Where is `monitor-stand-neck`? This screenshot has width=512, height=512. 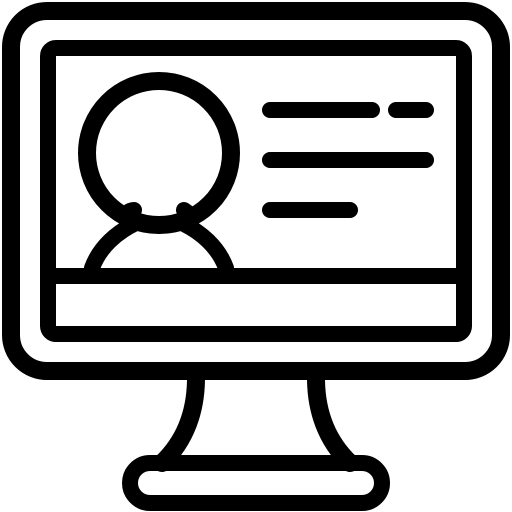 monitor-stand-neck is located at coordinates (256, 420).